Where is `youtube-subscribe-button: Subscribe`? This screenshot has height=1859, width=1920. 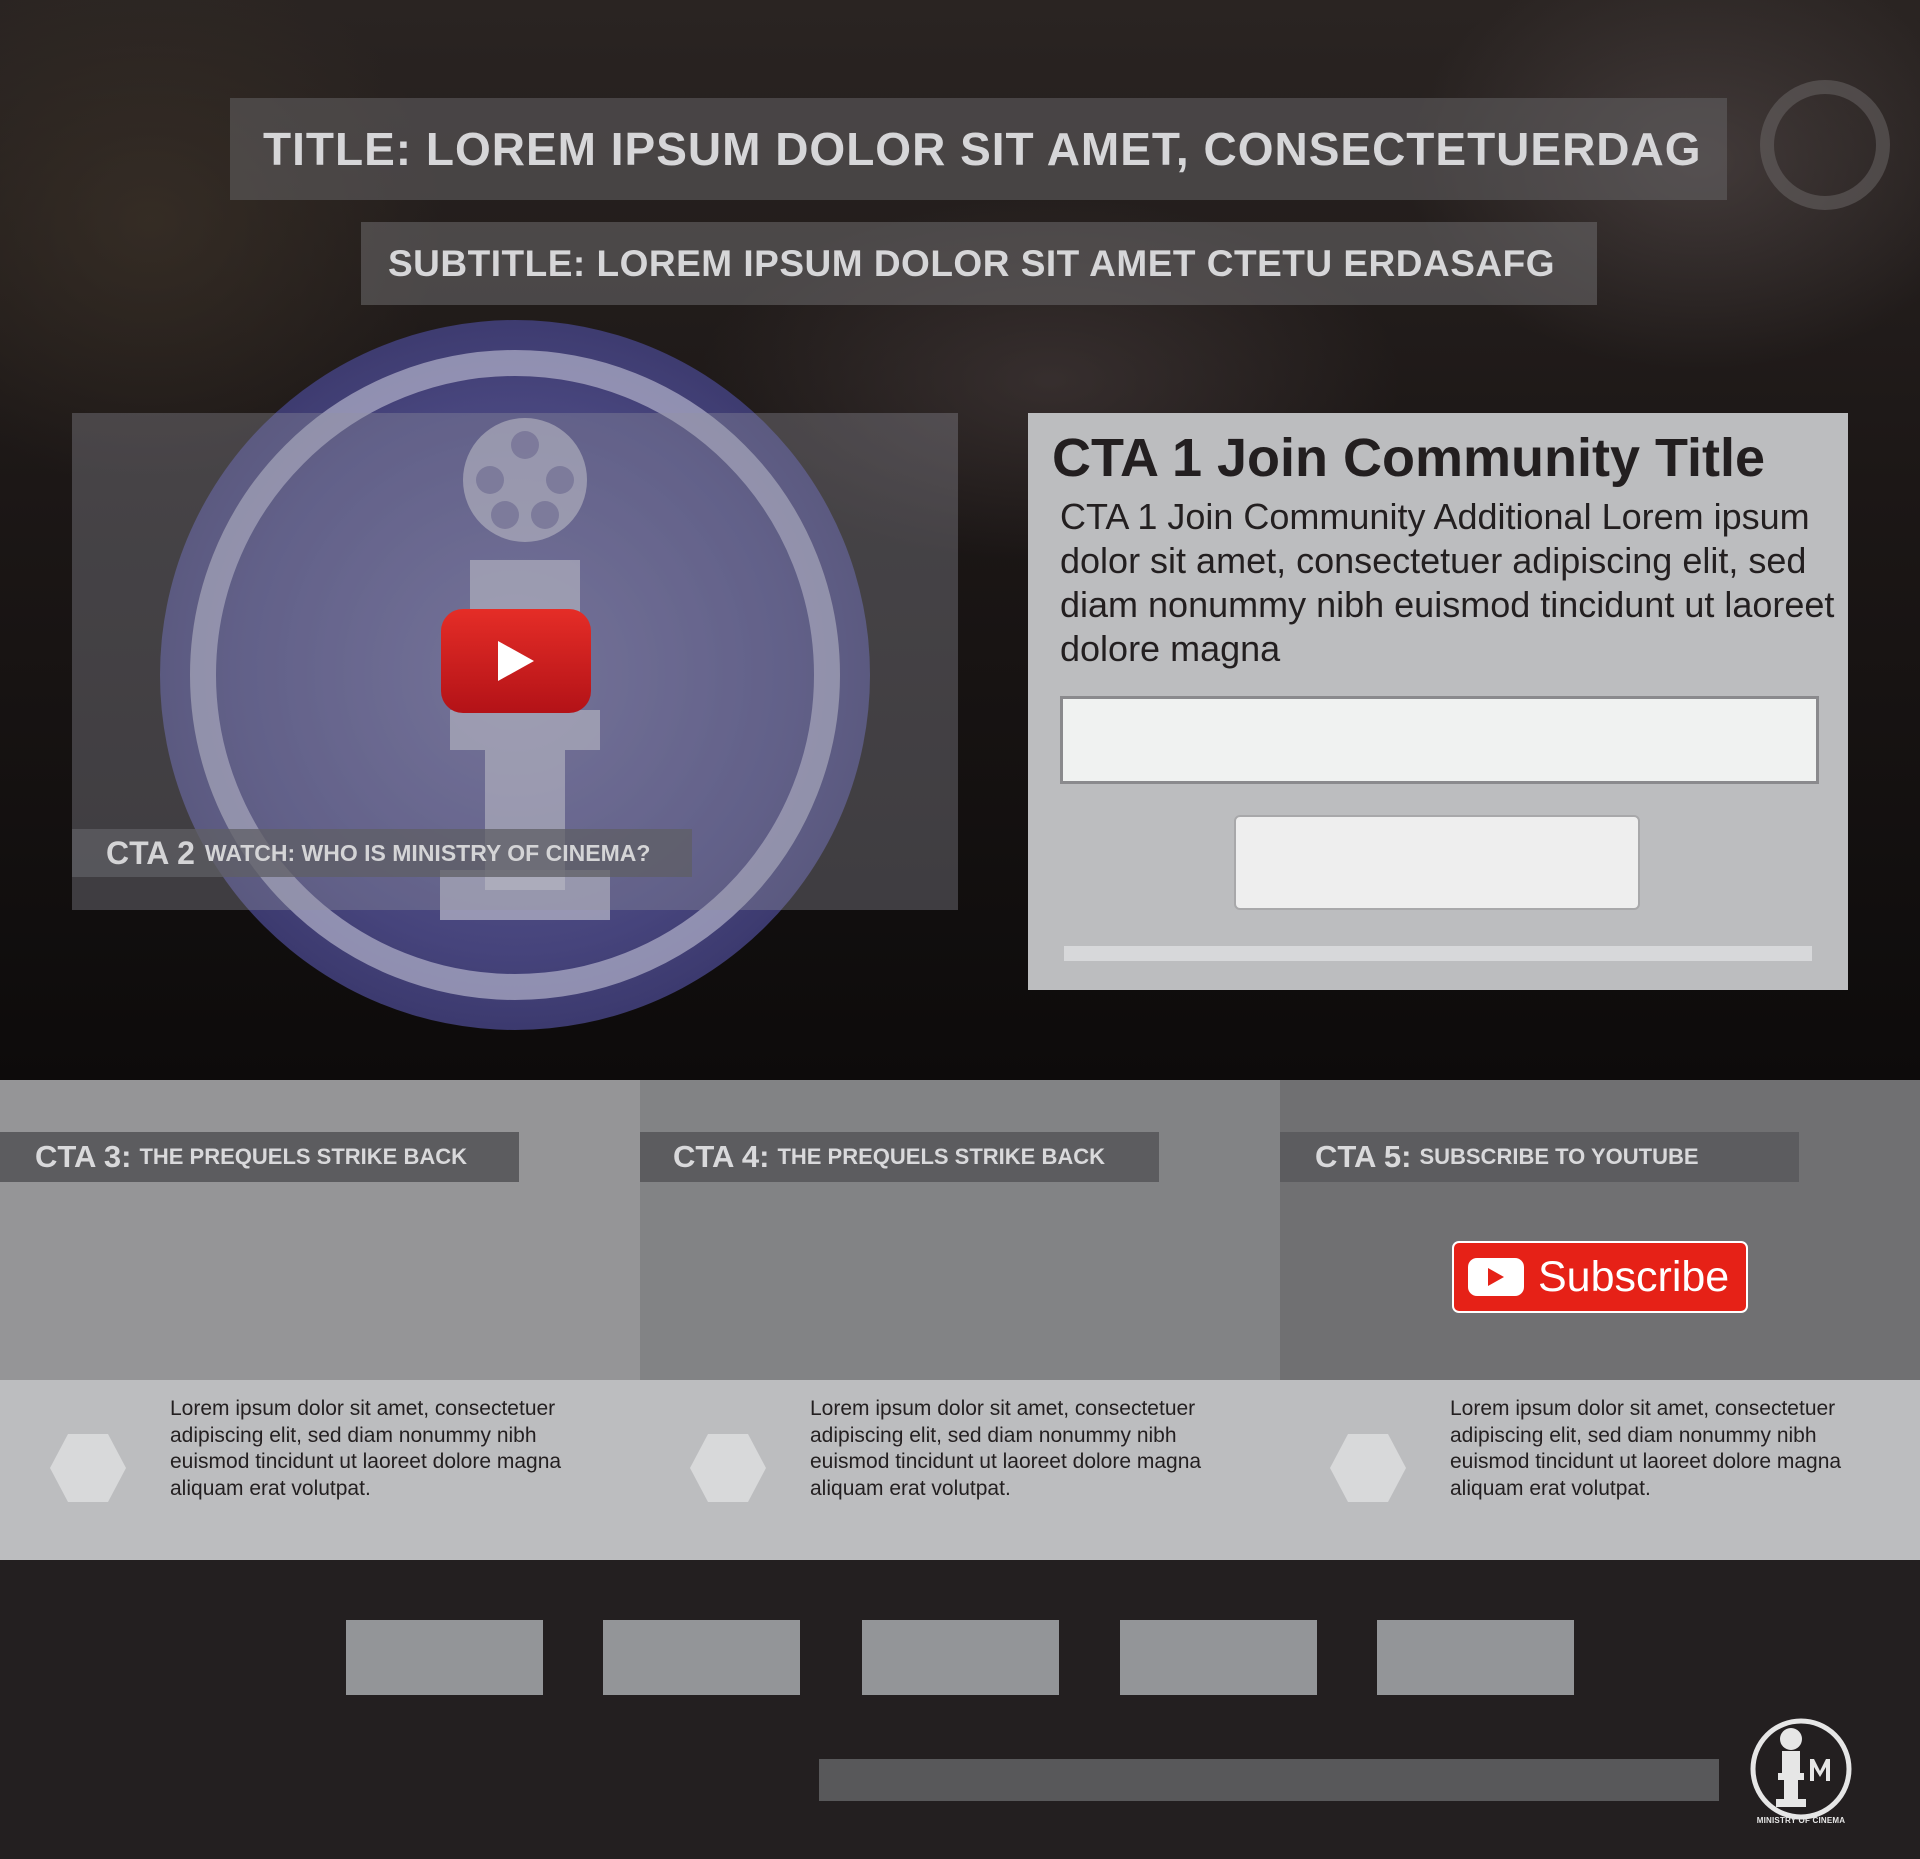 youtube-subscribe-button: Subscribe is located at coordinates (1600, 1277).